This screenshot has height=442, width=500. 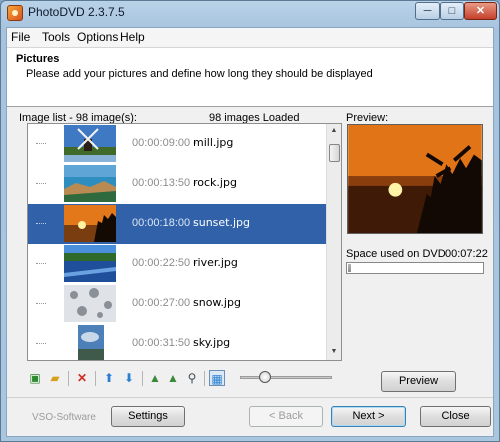 I want to click on add-folder-icon: ▰, so click(x=55, y=378).